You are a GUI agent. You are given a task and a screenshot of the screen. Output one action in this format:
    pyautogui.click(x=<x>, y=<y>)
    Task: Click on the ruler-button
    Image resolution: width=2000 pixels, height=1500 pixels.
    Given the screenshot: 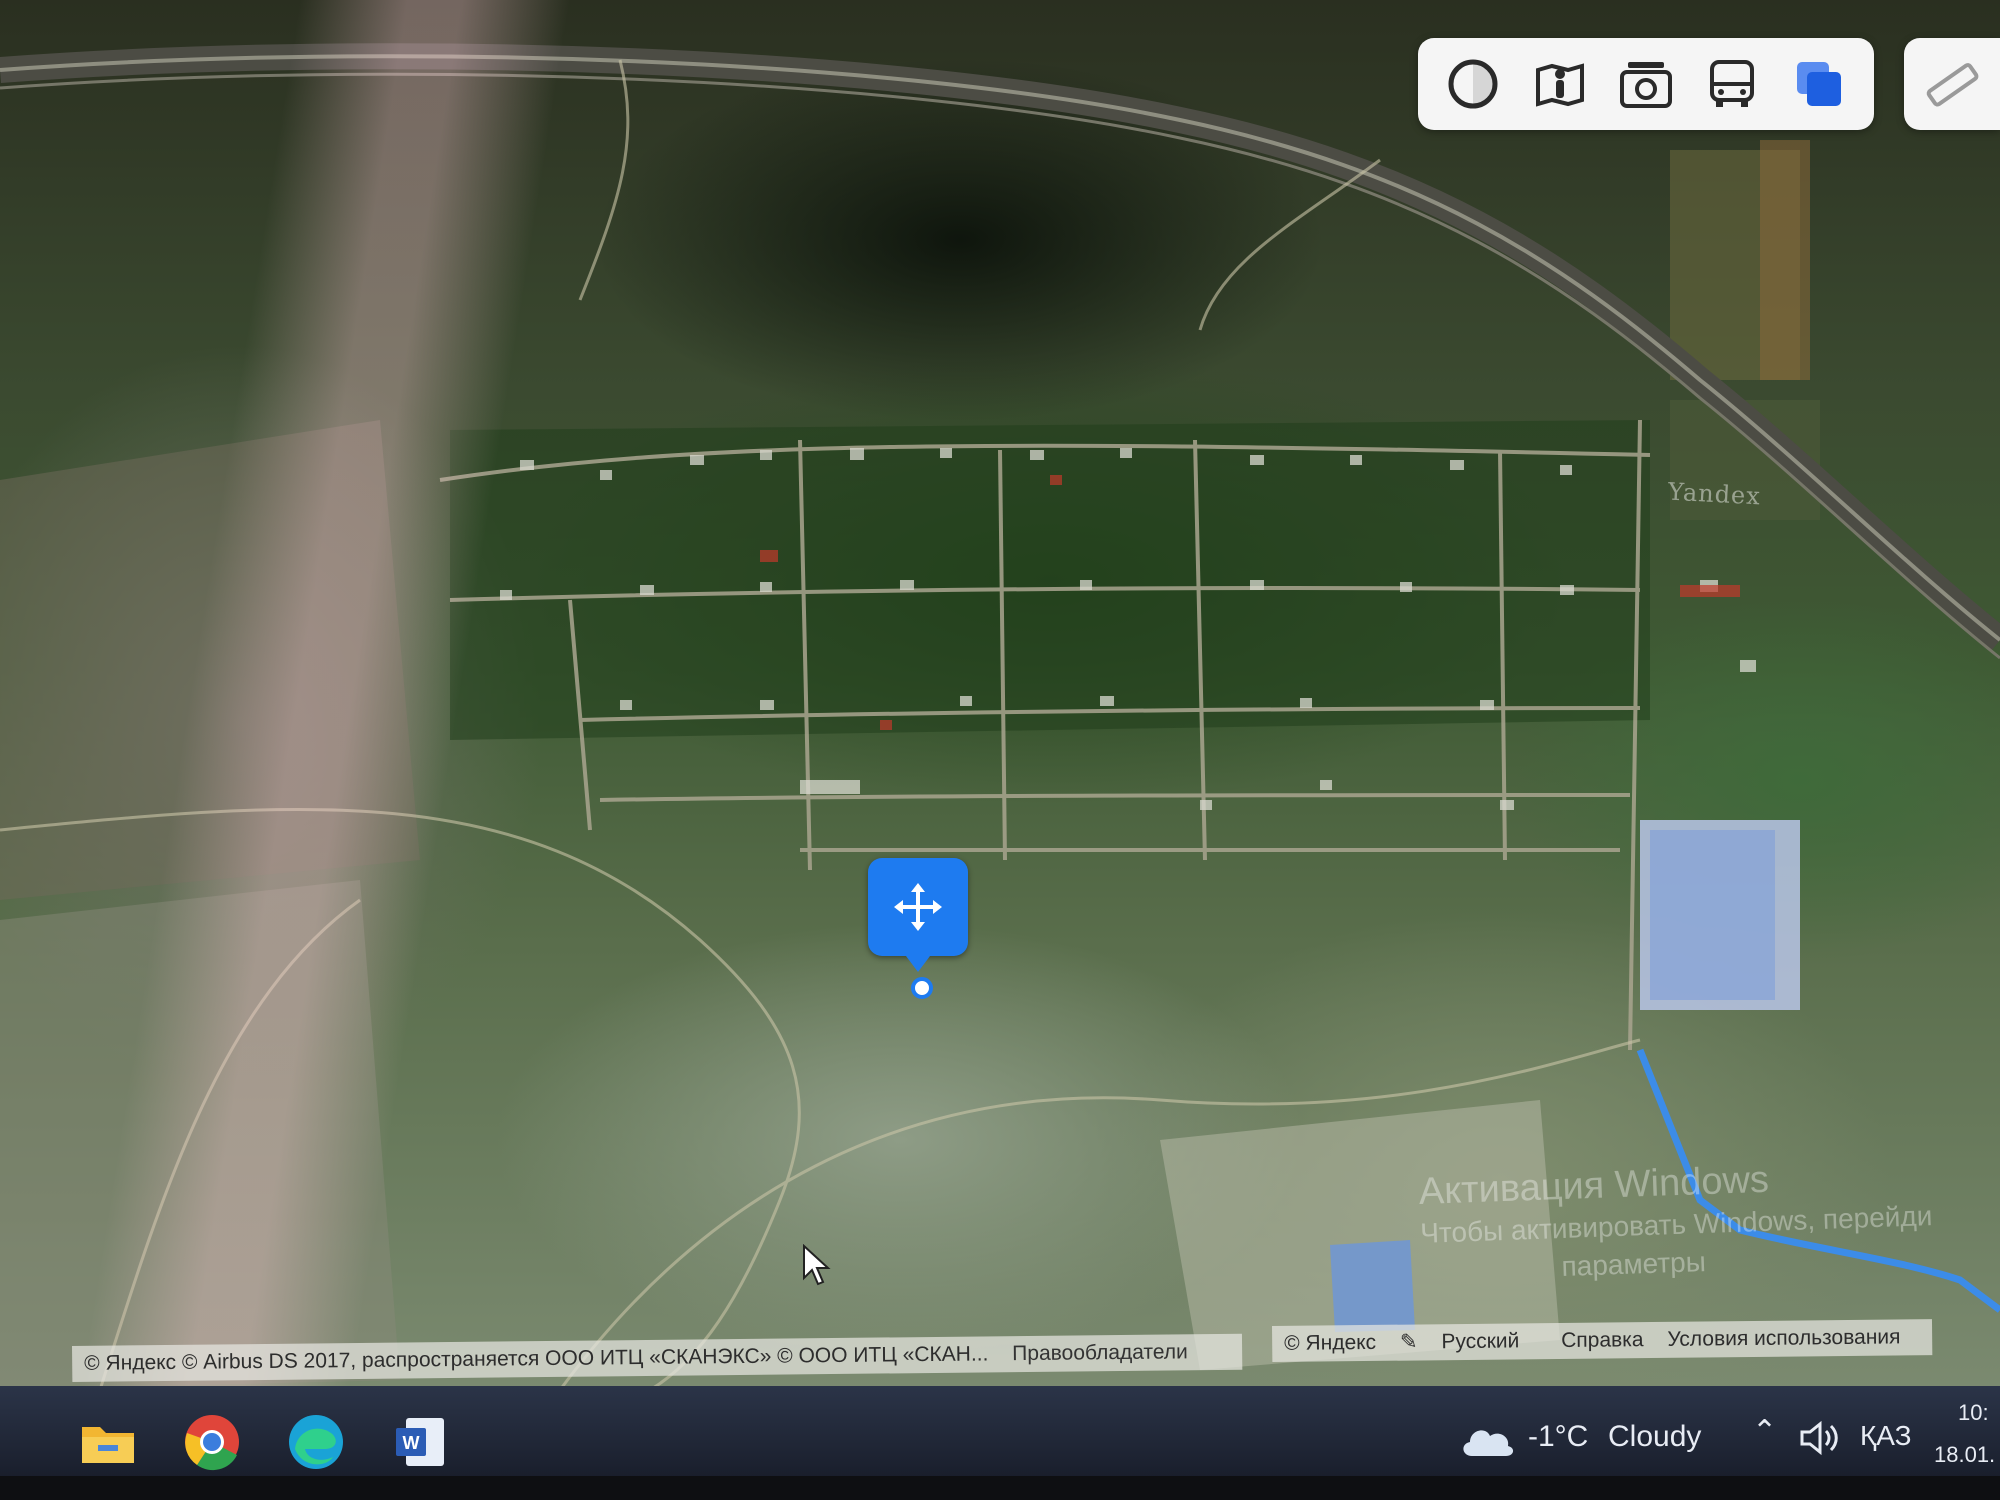 What is the action you would take?
    pyautogui.click(x=1952, y=84)
    